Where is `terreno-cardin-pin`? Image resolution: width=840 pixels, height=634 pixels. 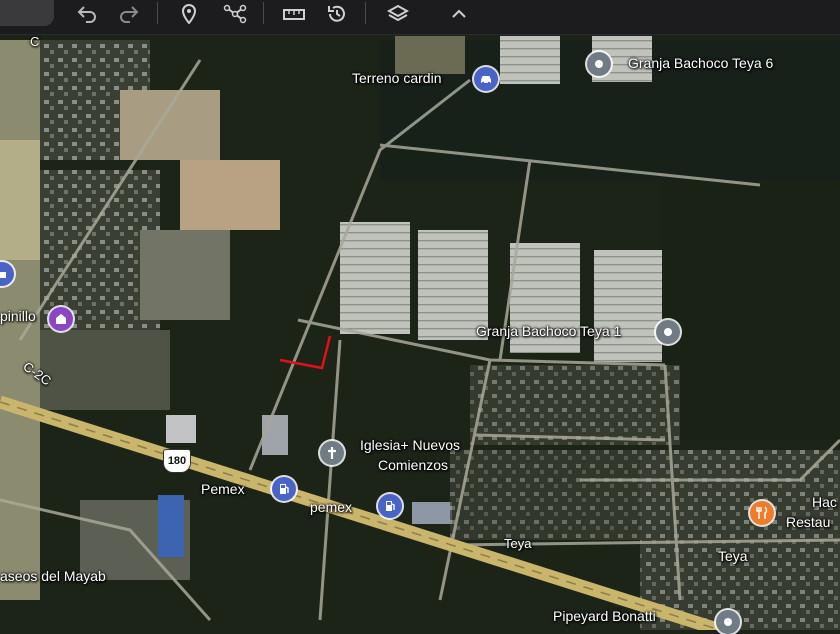 terreno-cardin-pin is located at coordinates (486, 79).